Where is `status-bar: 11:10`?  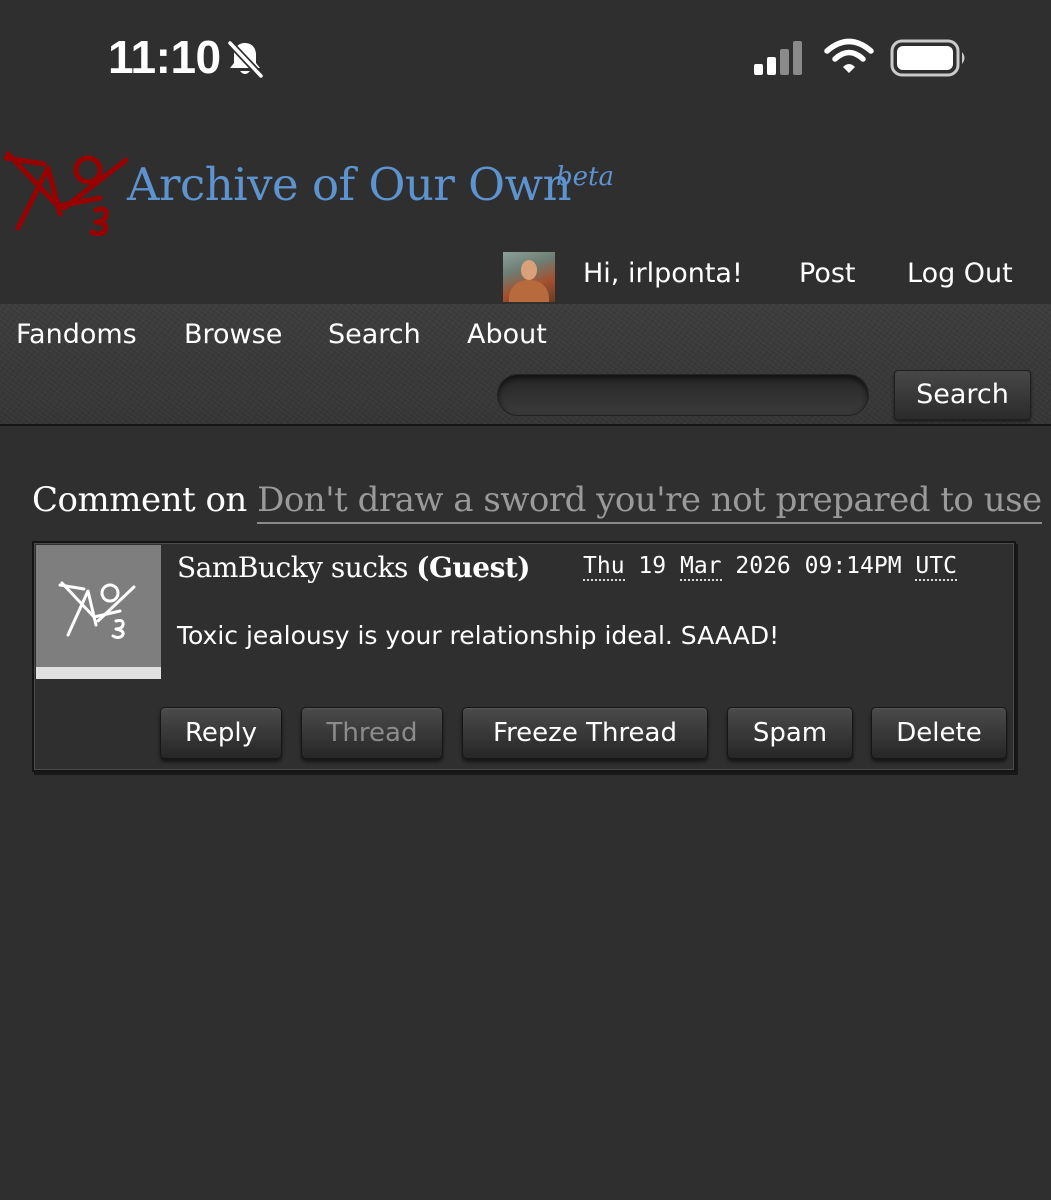
status-bar: 11:10 is located at coordinates (525, 57).